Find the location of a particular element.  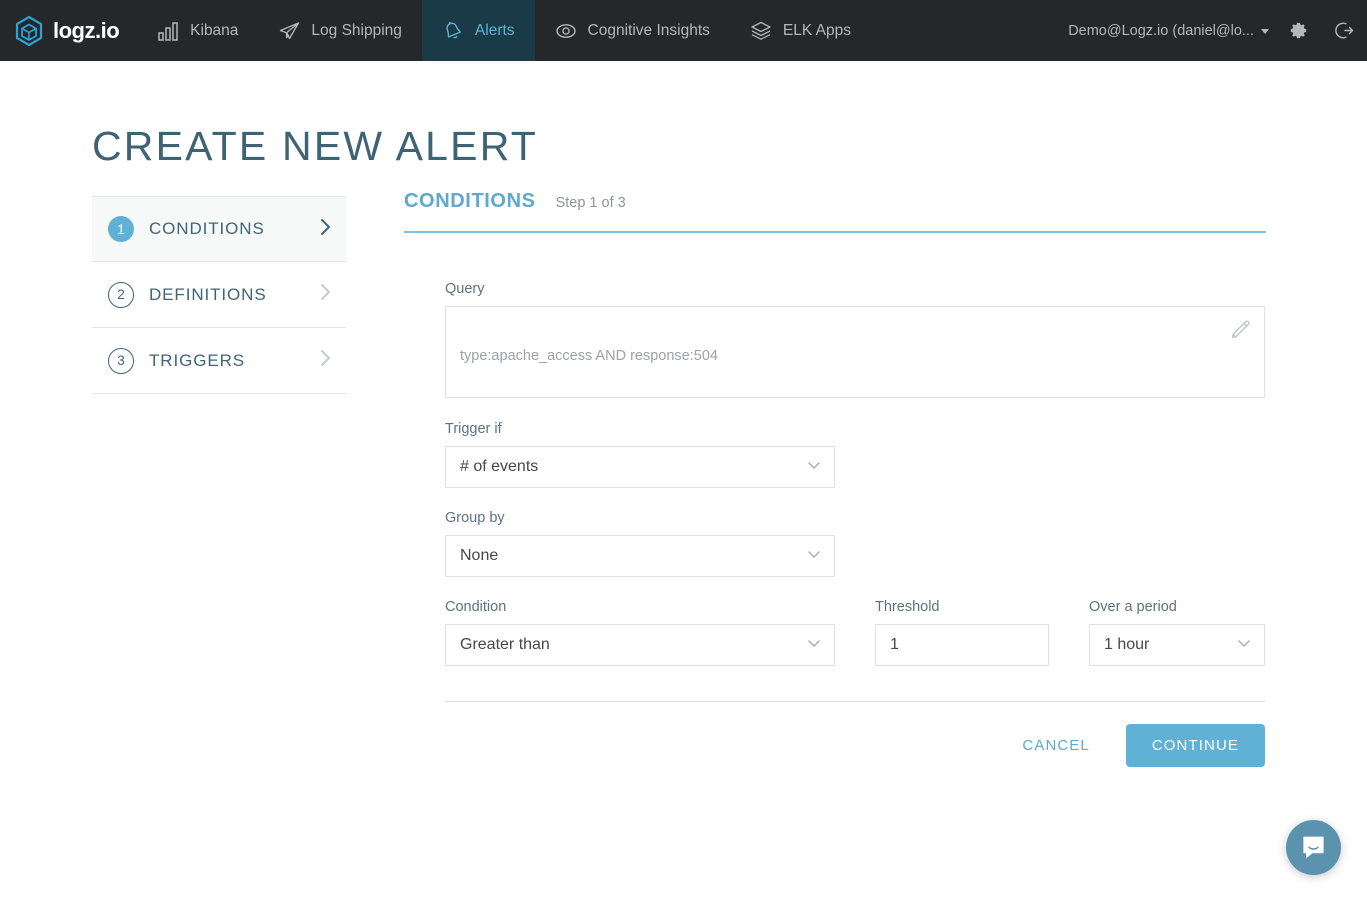

nav-label-kibana: Kibana is located at coordinates (214, 30).